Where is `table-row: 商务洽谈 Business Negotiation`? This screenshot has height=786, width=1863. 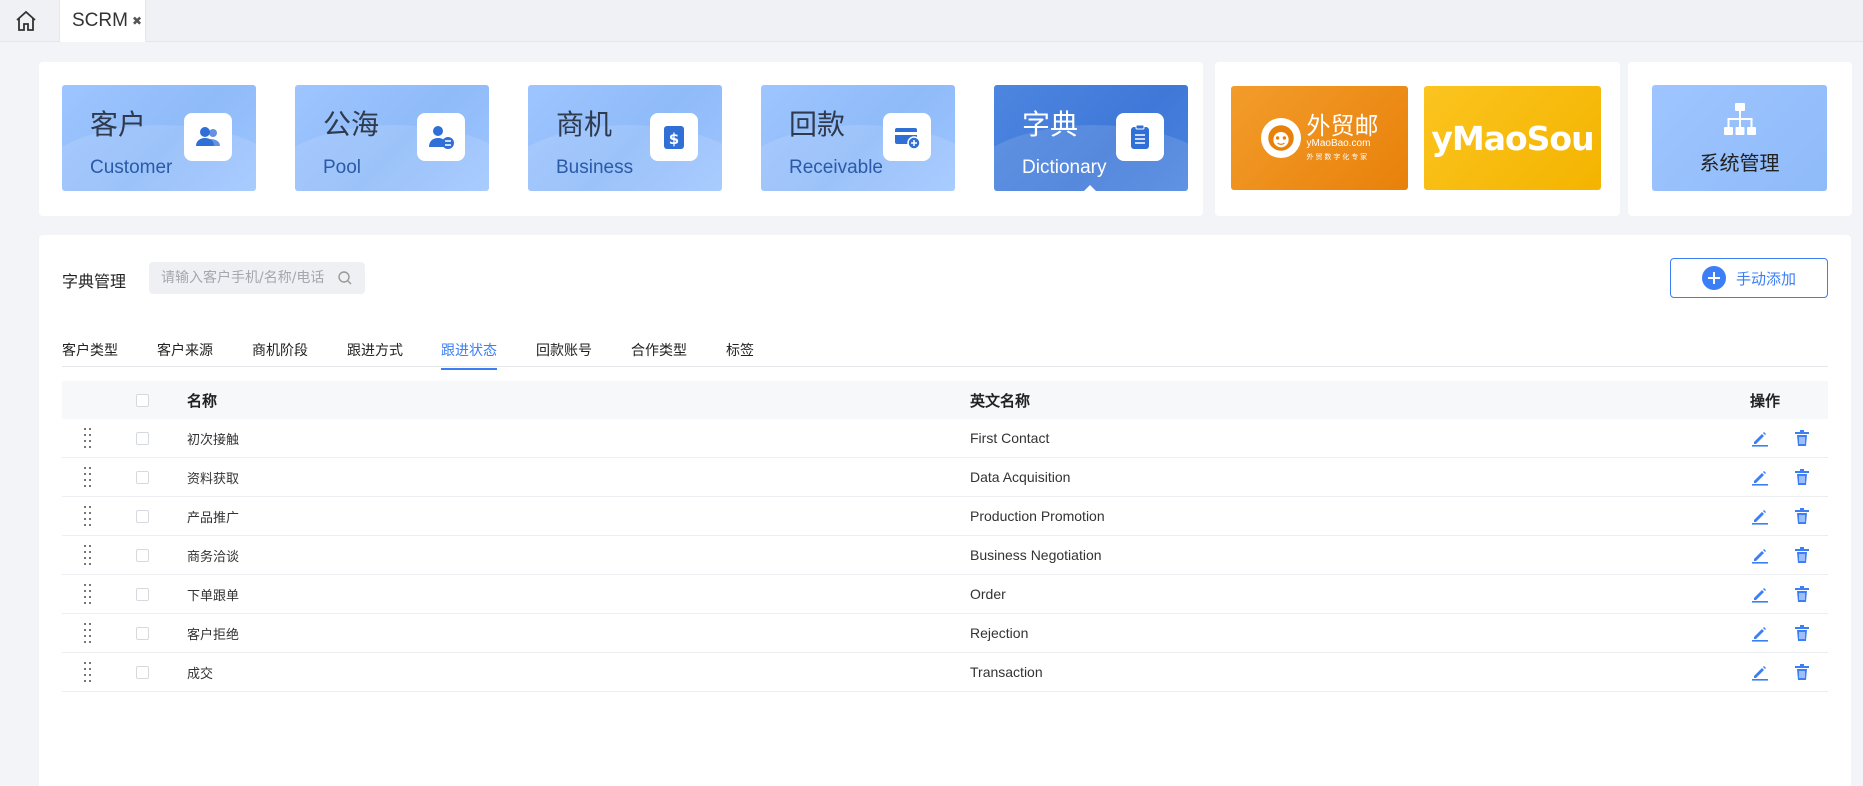 table-row: 商务洽谈 Business Negotiation is located at coordinates (945, 555).